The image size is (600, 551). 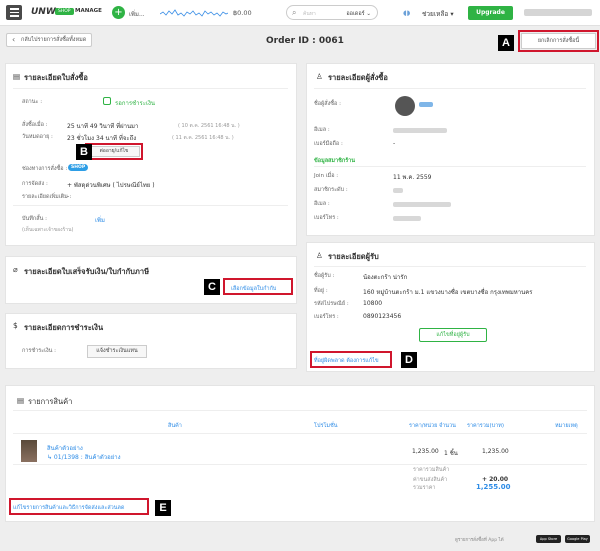 What do you see at coordinates (111, 185) in the screenshot?
I see `delivery-value: + พัสดุด่วนพิเศษ ( ไปรษณีย์ไทย )` at bounding box center [111, 185].